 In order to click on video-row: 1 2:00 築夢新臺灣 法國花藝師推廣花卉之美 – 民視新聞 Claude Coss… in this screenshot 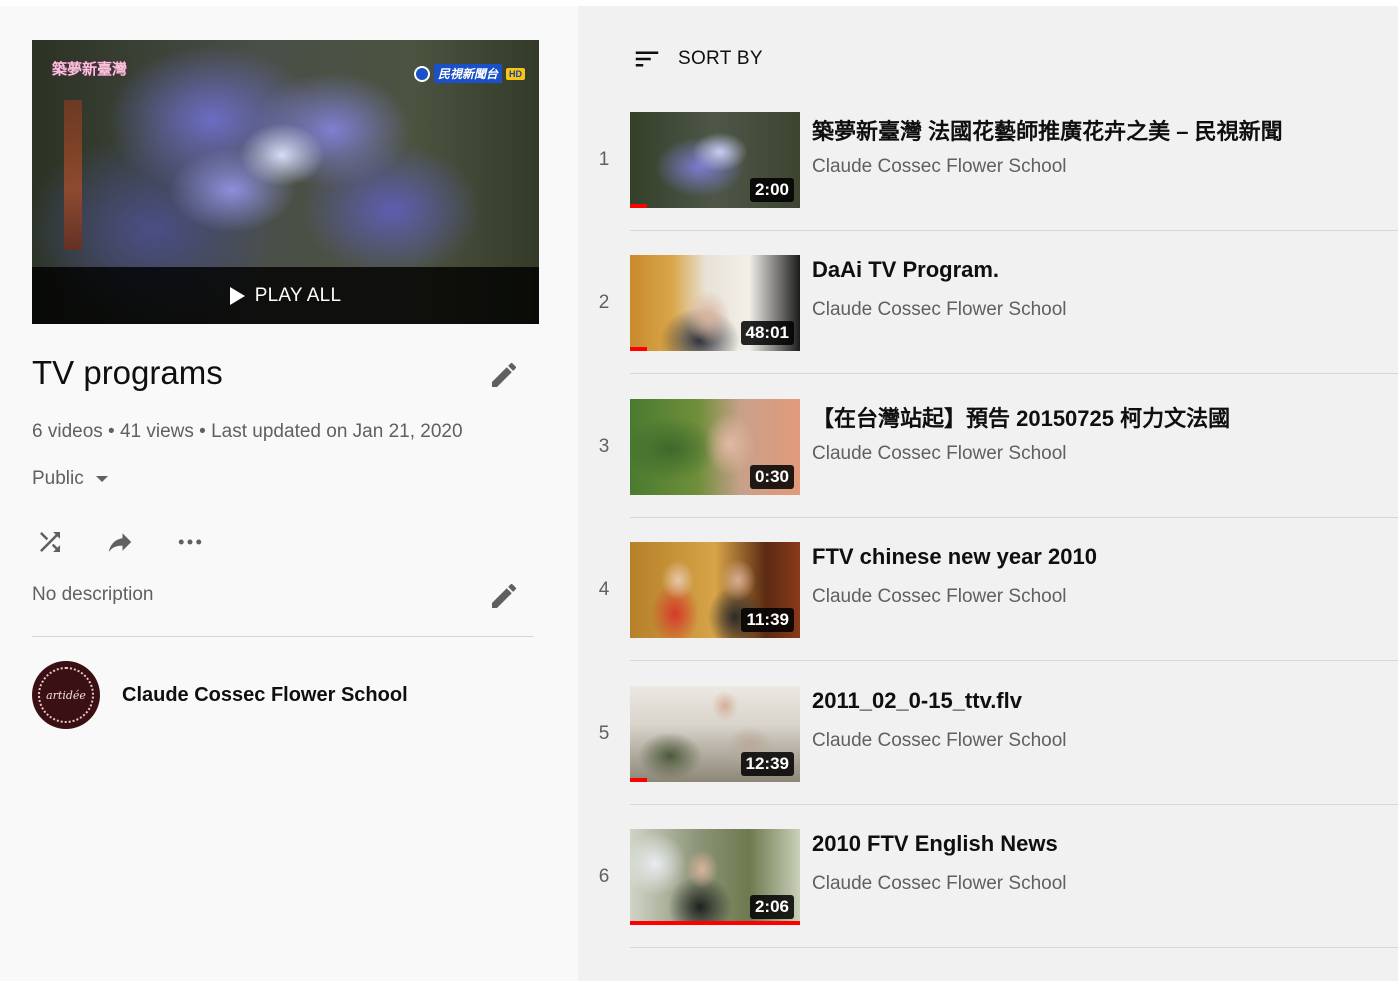, I will do `click(988, 183)`.